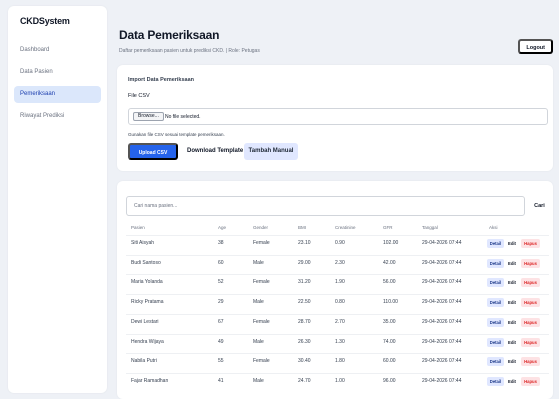  Describe the element at coordinates (183, 117) in the screenshot. I see `file-status: No file selected.` at that location.